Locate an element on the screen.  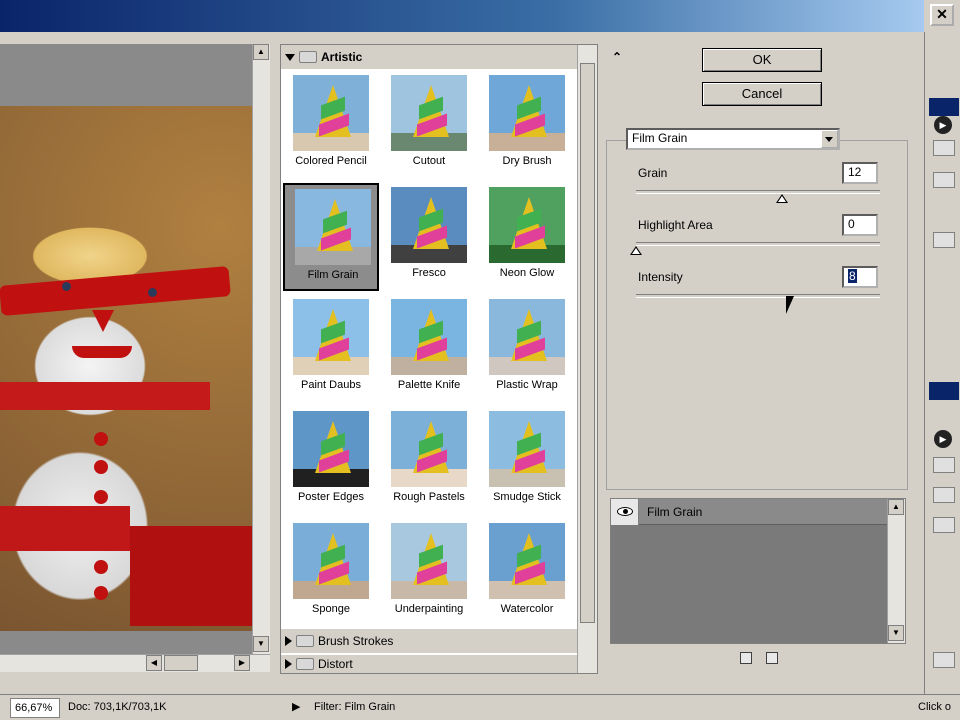
collapsed-triangle-icon is located at coordinates (288, 641).